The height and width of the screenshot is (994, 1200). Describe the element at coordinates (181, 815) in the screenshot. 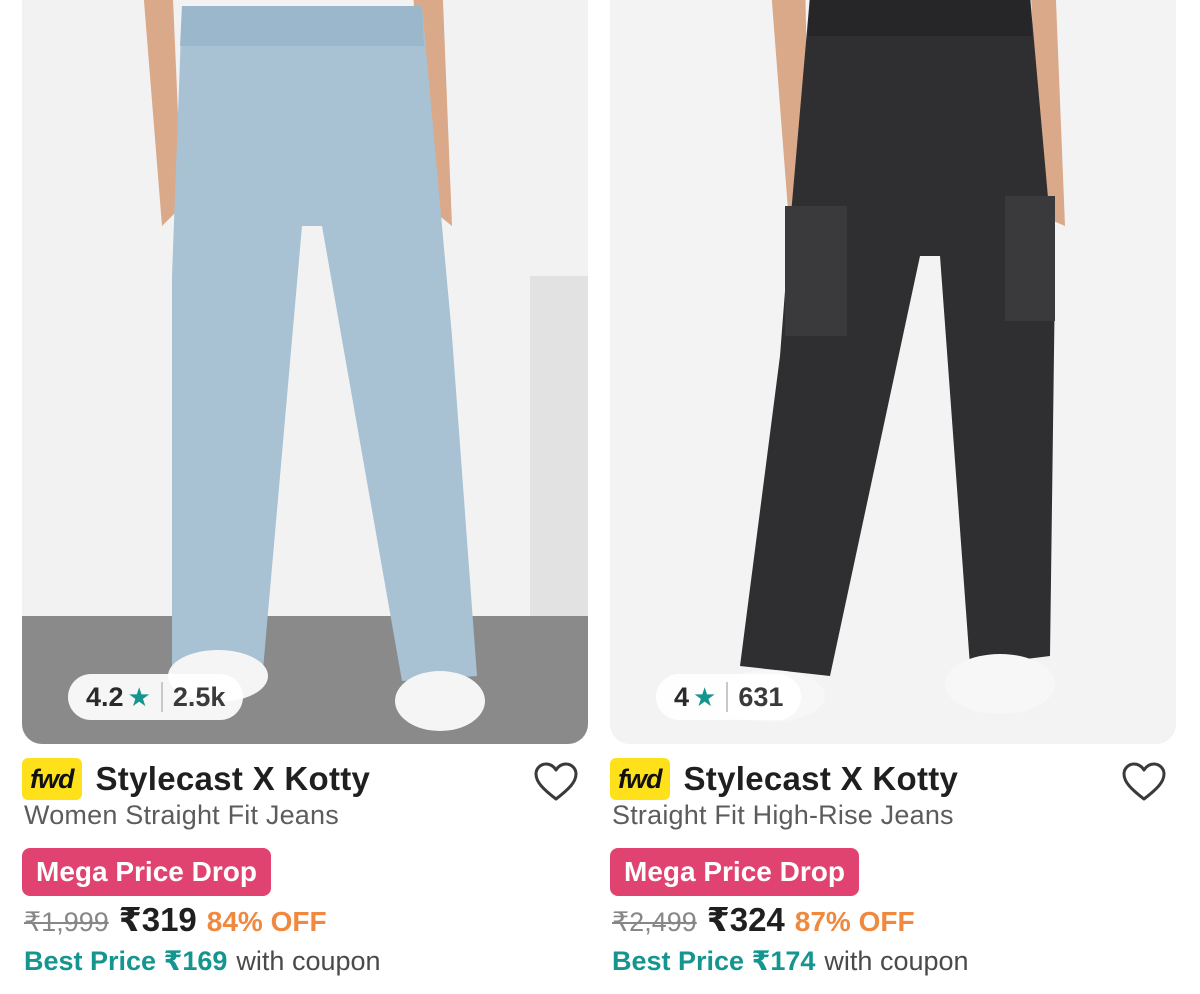

I see `product-name: Women Straight Fit Jeans` at that location.